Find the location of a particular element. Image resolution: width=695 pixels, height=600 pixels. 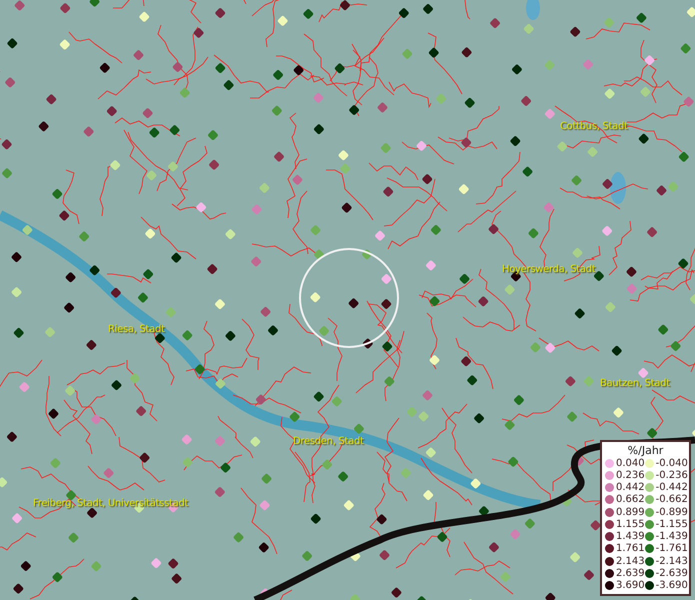

legend-title: %/Jahr is located at coordinates (645, 450).